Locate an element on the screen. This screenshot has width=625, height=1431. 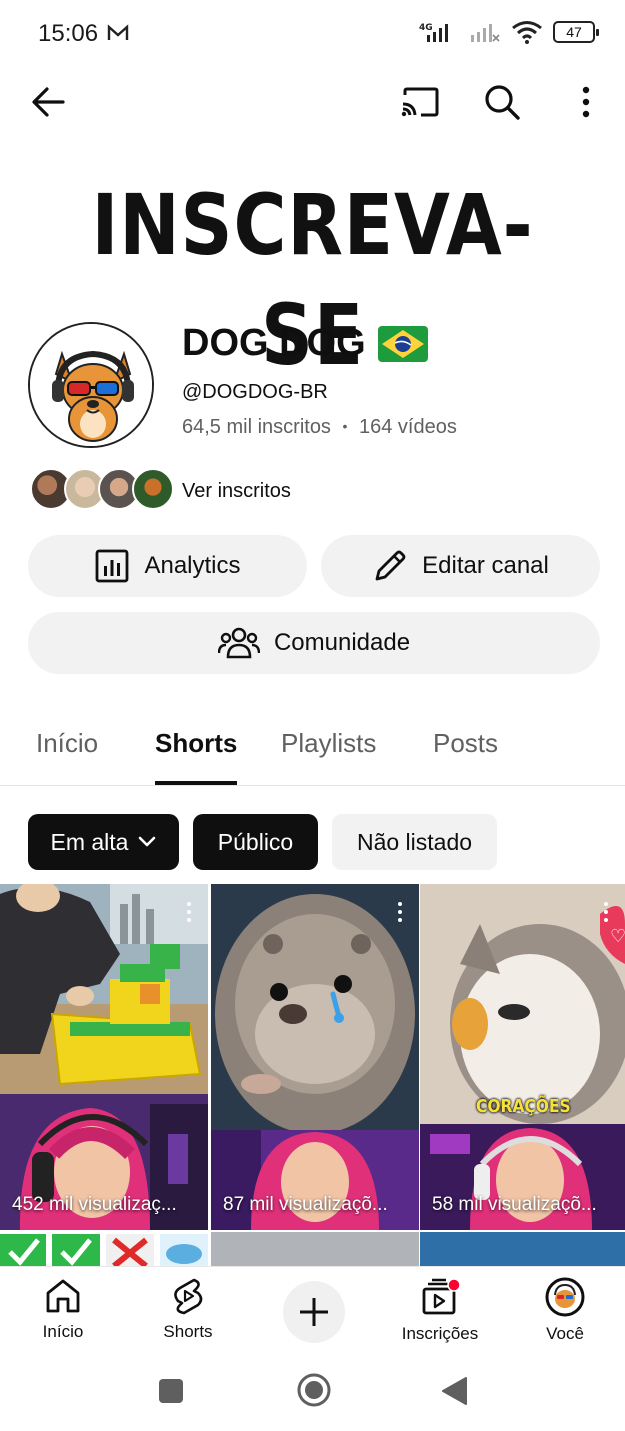
kitten-image: ♡ is located at coordinates (522, 1004).